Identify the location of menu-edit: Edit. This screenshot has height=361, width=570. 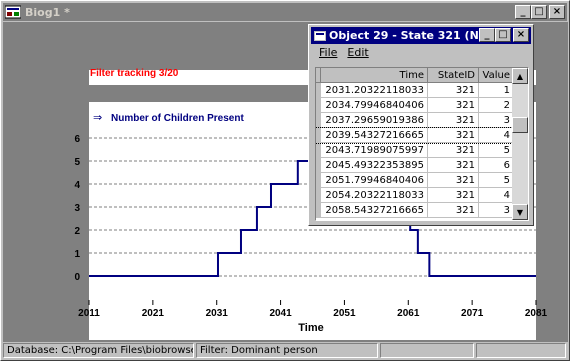
(357, 54).